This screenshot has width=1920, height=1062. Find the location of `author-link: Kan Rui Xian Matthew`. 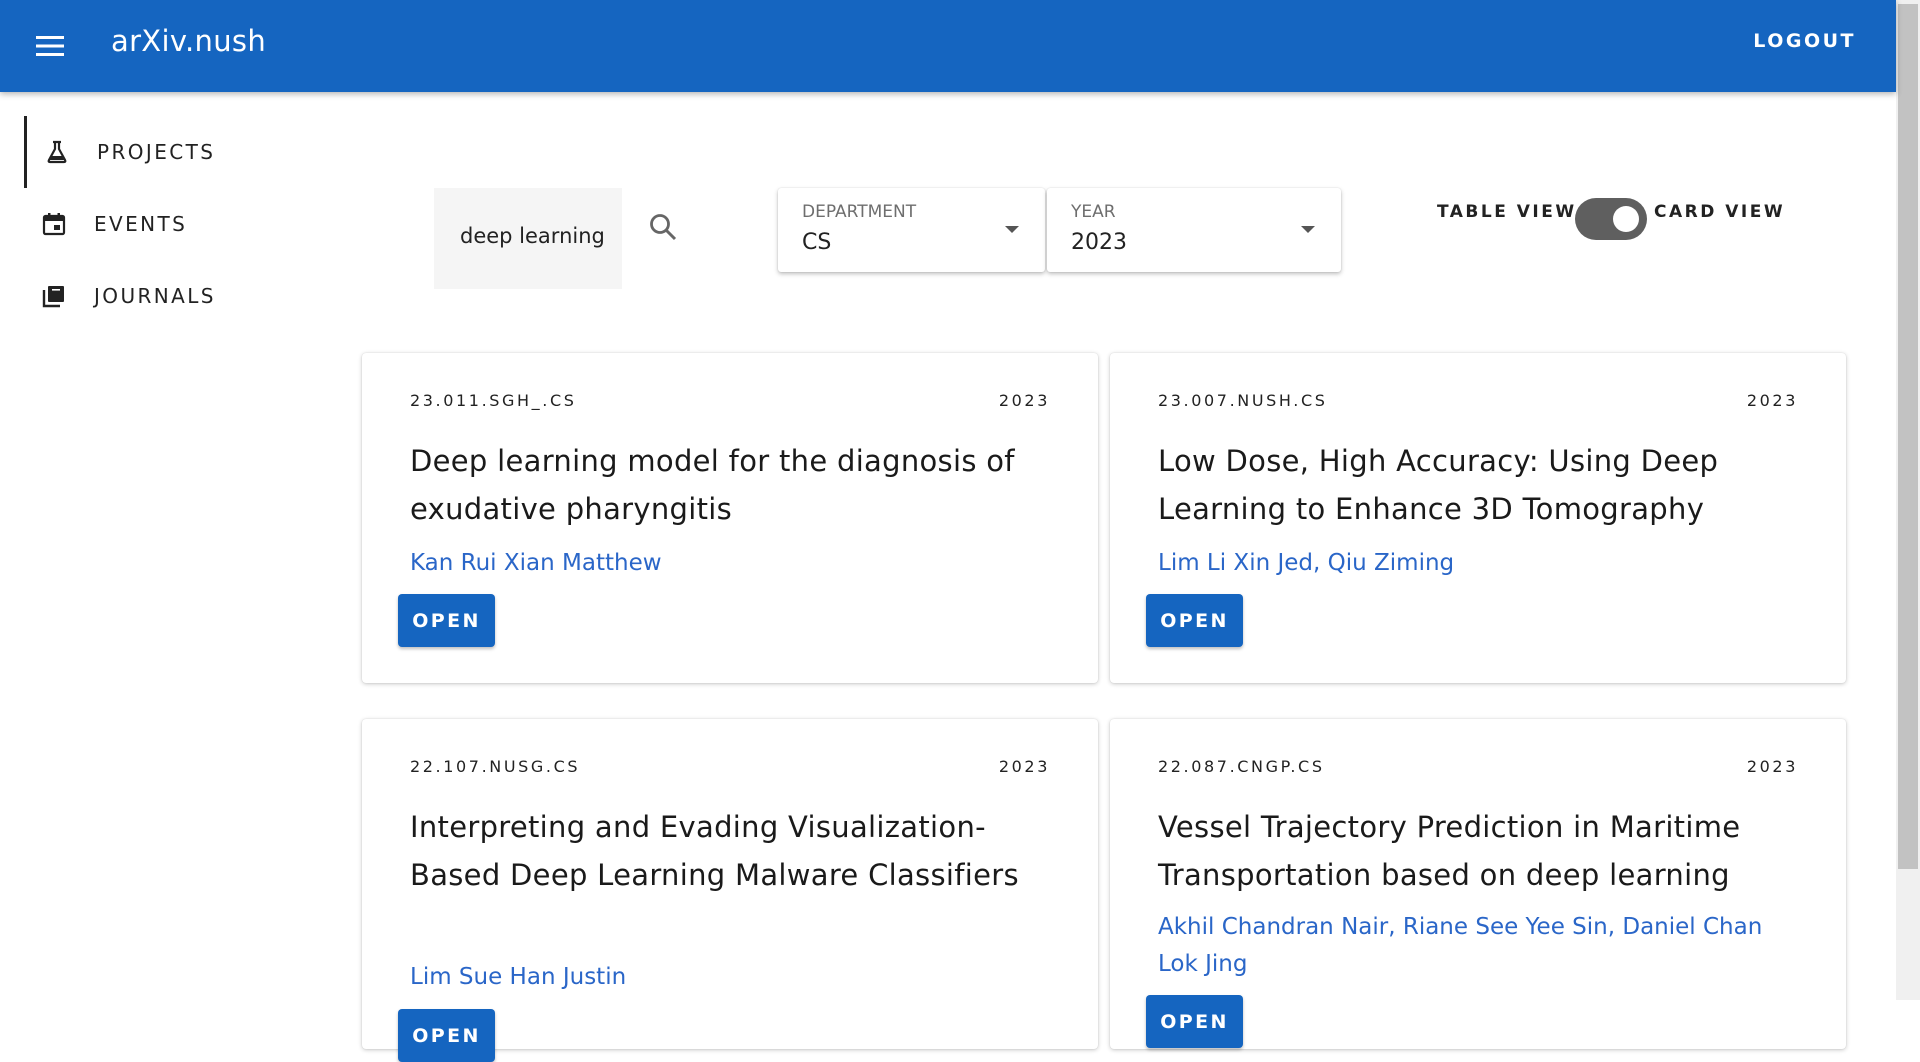

author-link: Kan Rui Xian Matthew is located at coordinates (536, 563).